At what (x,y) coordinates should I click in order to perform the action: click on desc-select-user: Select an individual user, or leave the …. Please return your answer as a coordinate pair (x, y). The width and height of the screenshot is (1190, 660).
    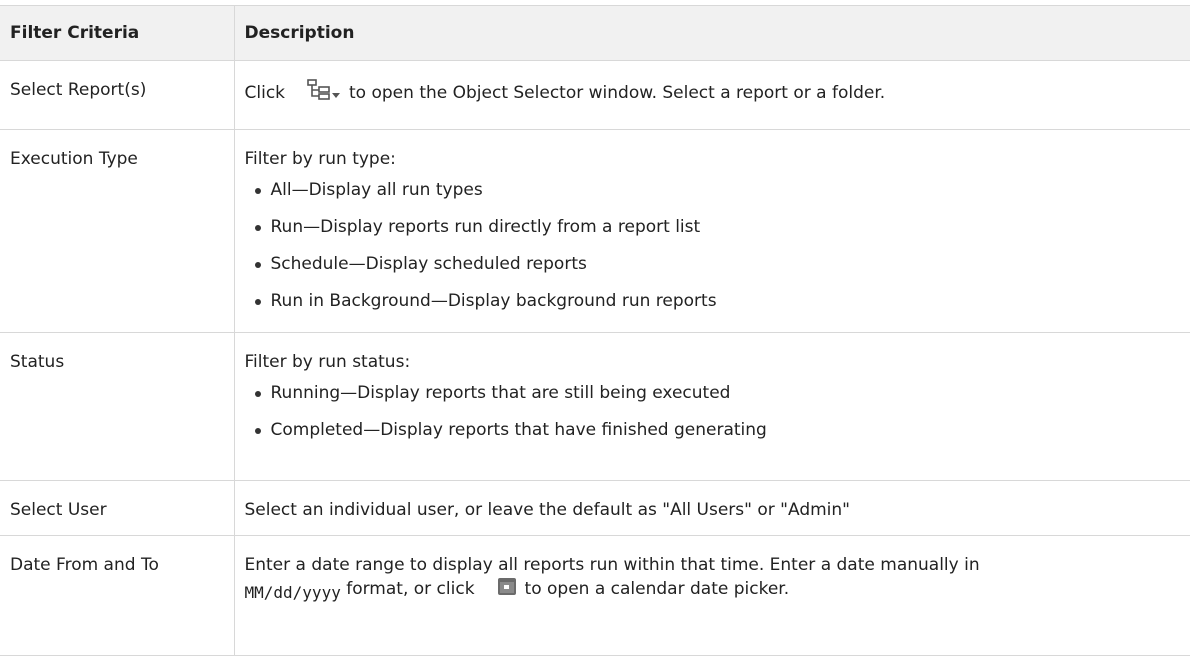
    Looking at the image, I should click on (547, 510).